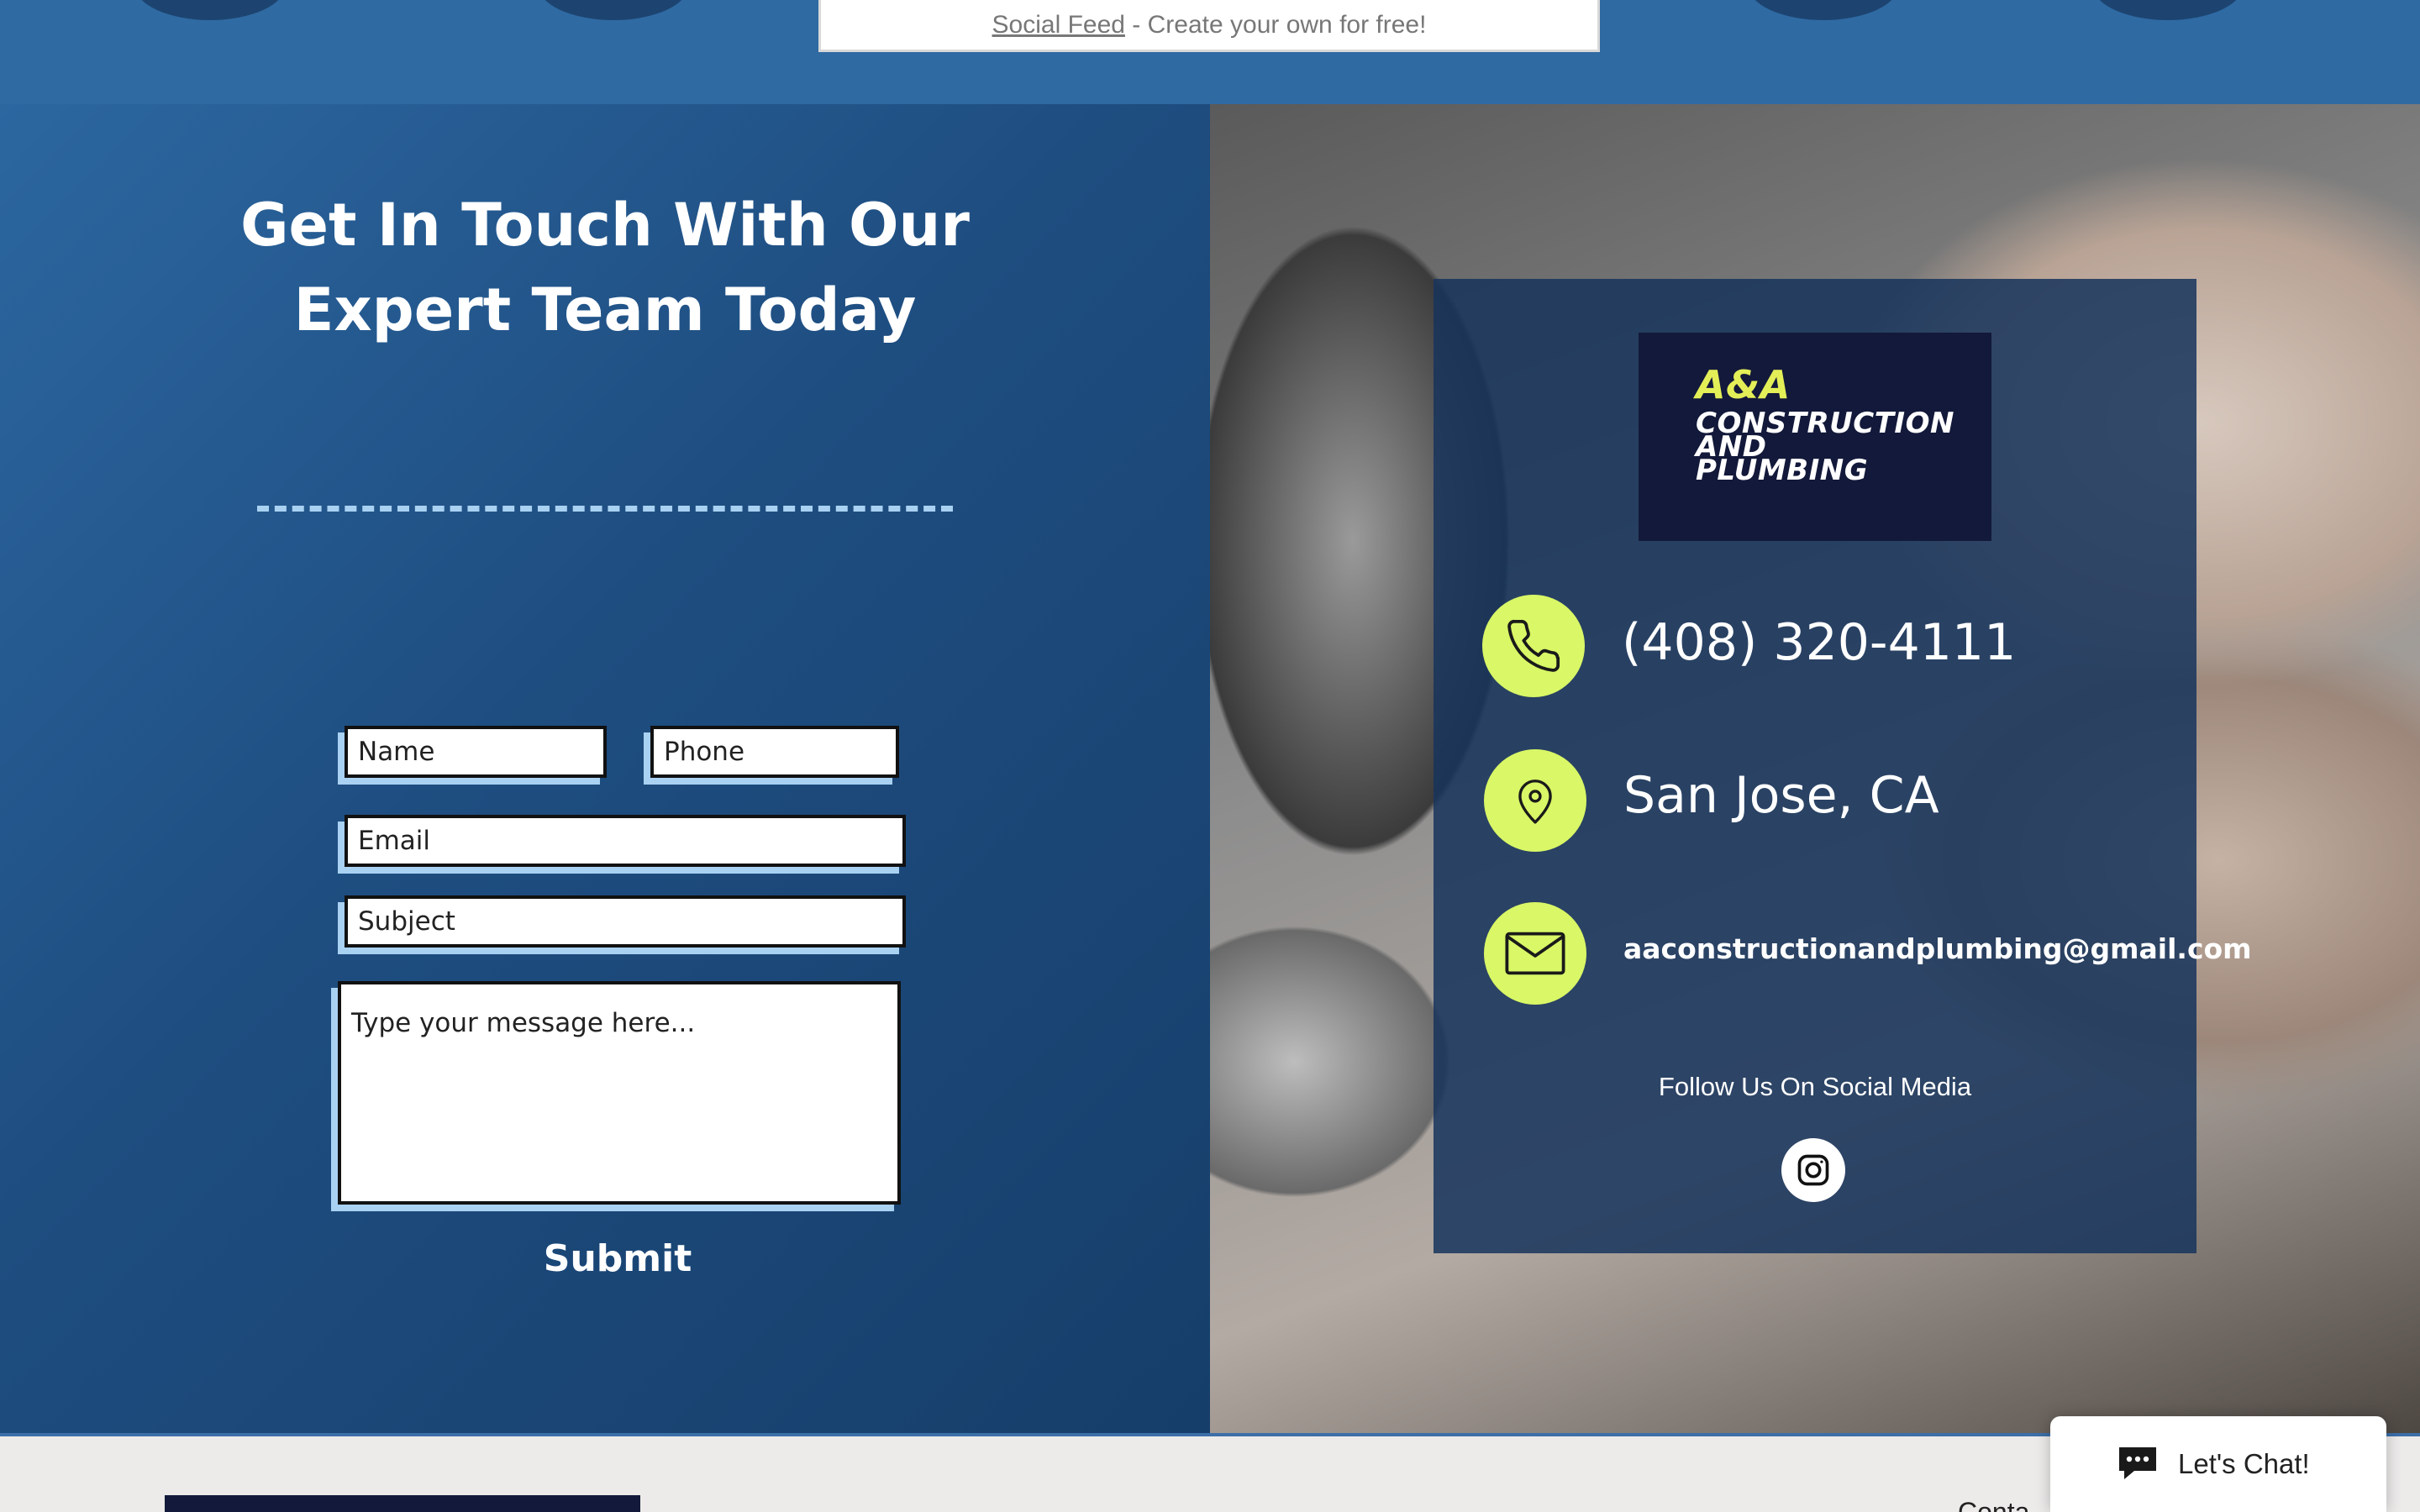 This screenshot has height=1512, width=2420. I want to click on social-feed-bar: Social Feed - Create your own for free!, so click(1209, 26).